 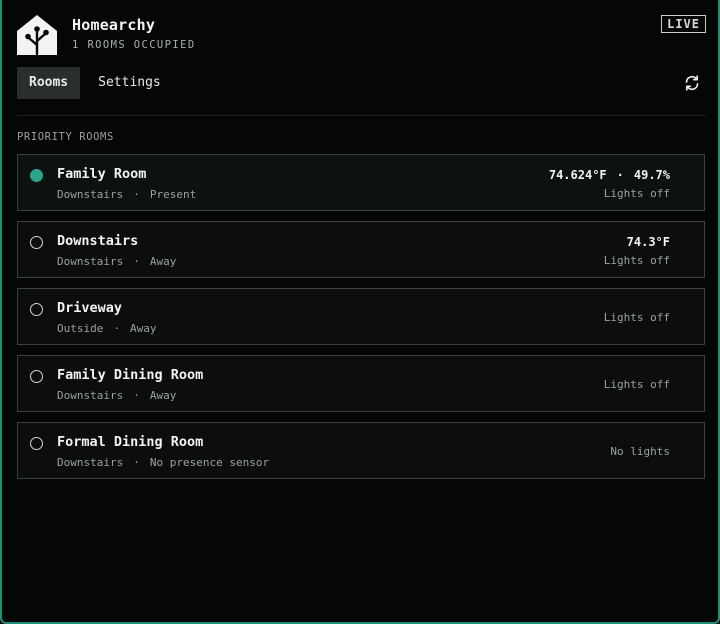 What do you see at coordinates (90, 308) in the screenshot?
I see `room-name: Driveway` at bounding box center [90, 308].